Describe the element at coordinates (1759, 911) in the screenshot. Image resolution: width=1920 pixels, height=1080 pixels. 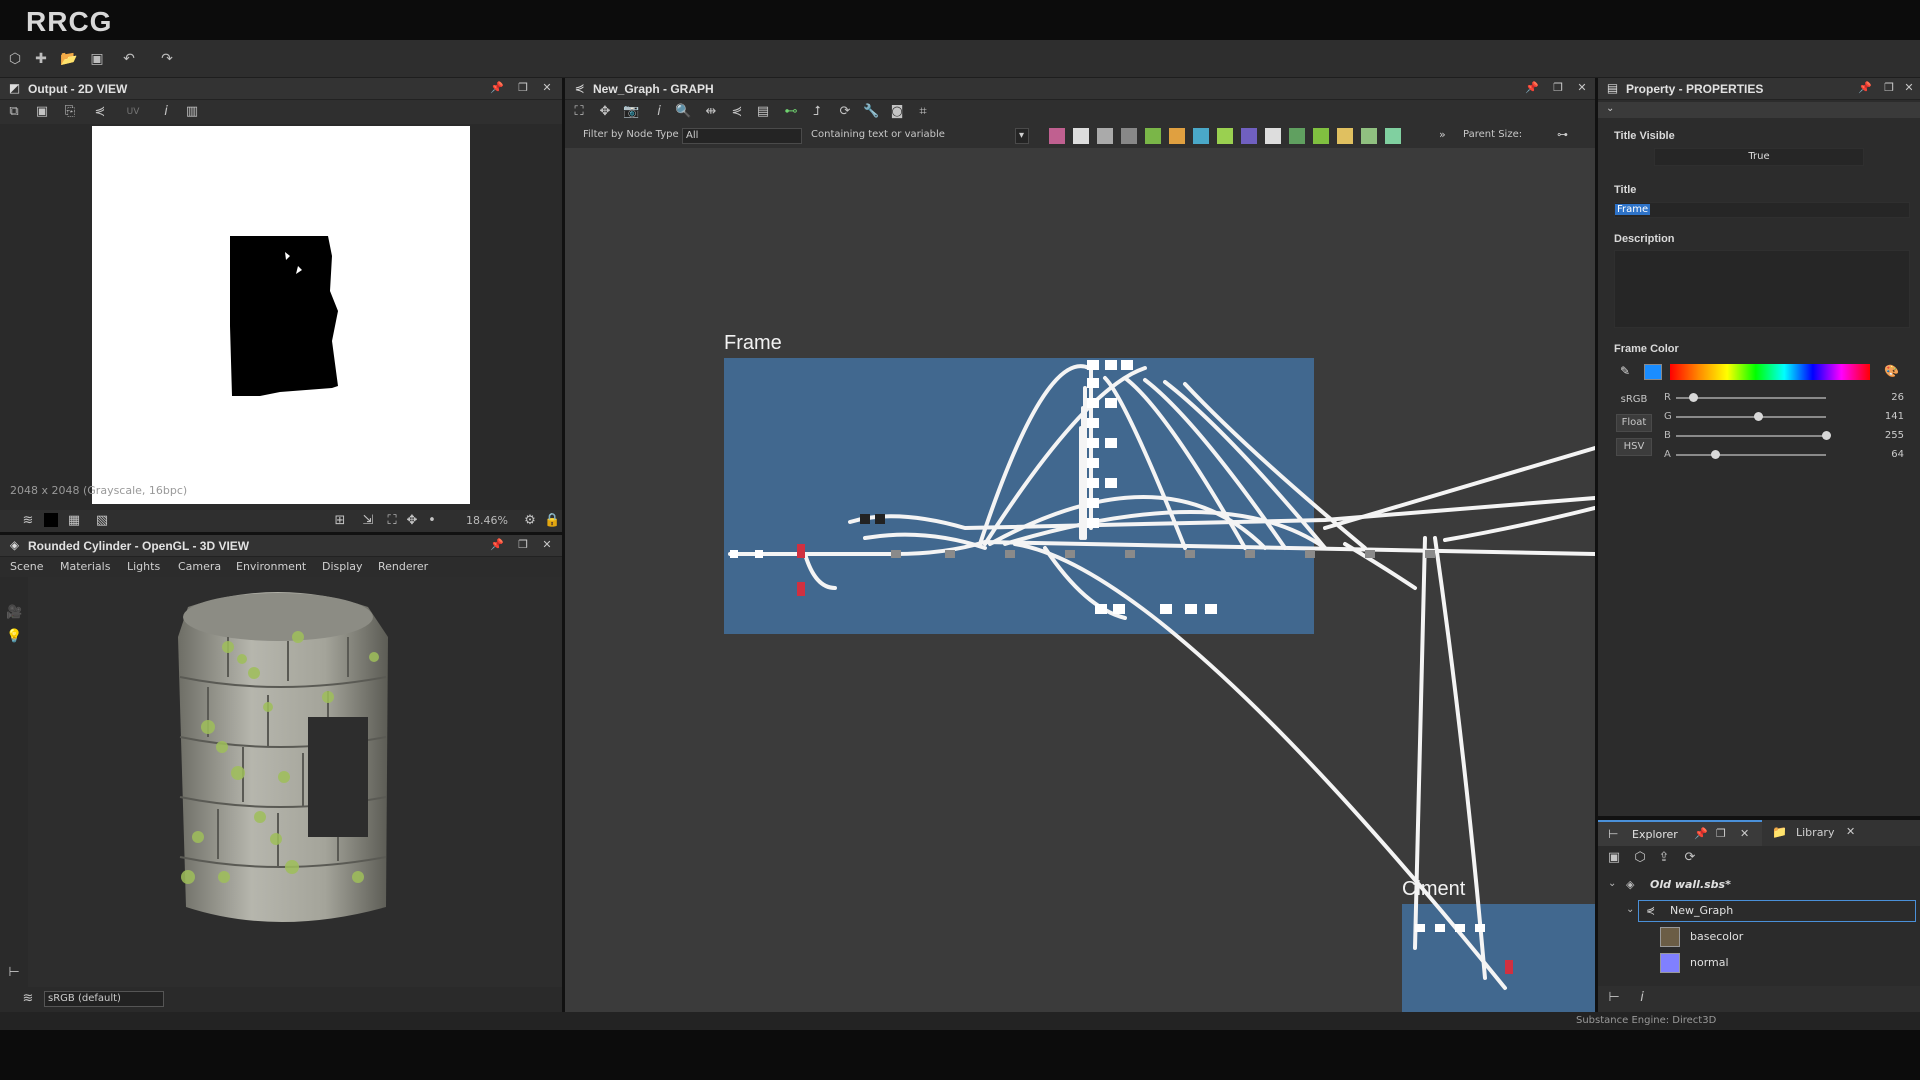
I see `tree-graph-row: ⌄ ⋞ New_Graph` at that location.